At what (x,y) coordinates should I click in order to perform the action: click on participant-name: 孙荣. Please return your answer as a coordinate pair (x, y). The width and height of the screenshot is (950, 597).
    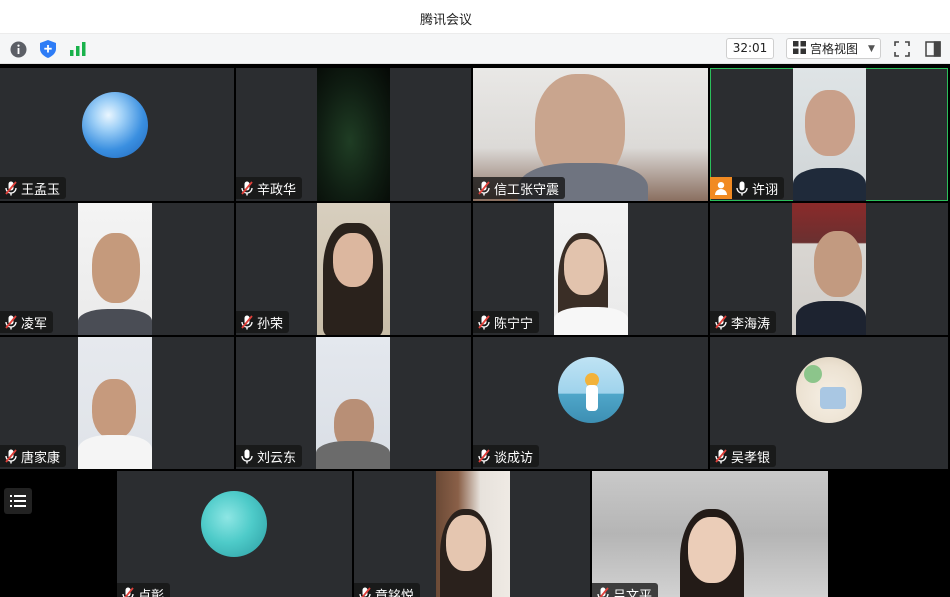
    Looking at the image, I should click on (270, 324).